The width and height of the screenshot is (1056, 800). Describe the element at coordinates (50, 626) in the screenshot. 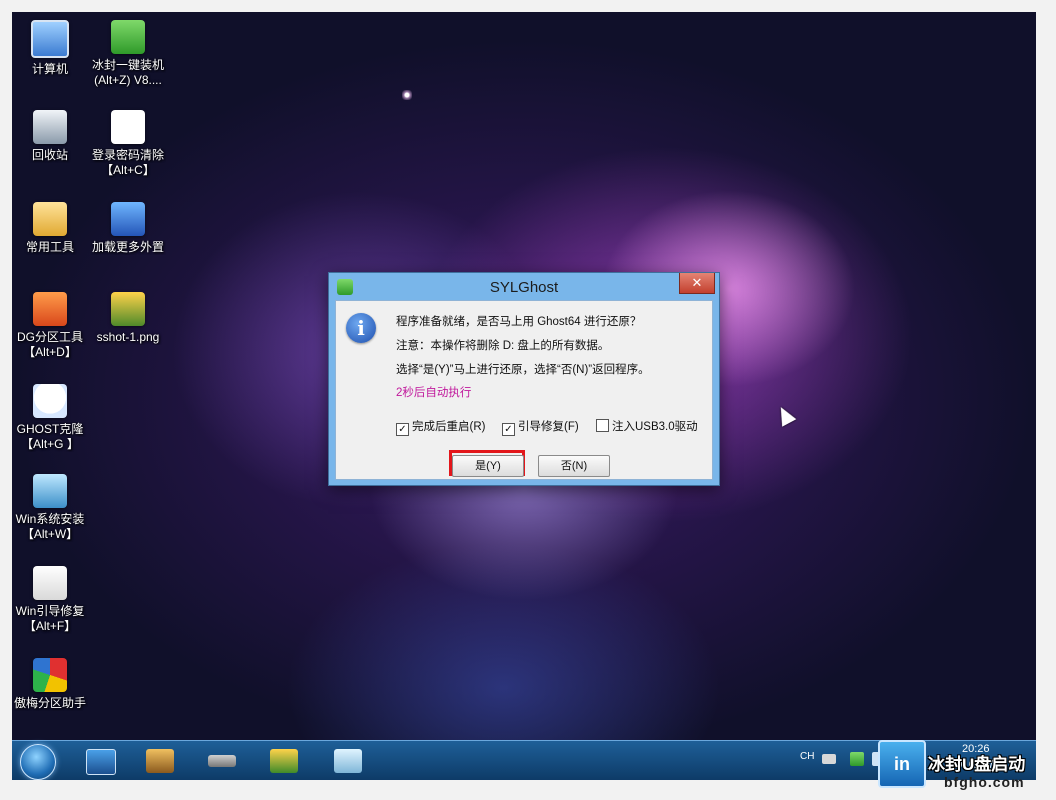

I see `icon-label-shortcut: 【Alt+F】` at that location.